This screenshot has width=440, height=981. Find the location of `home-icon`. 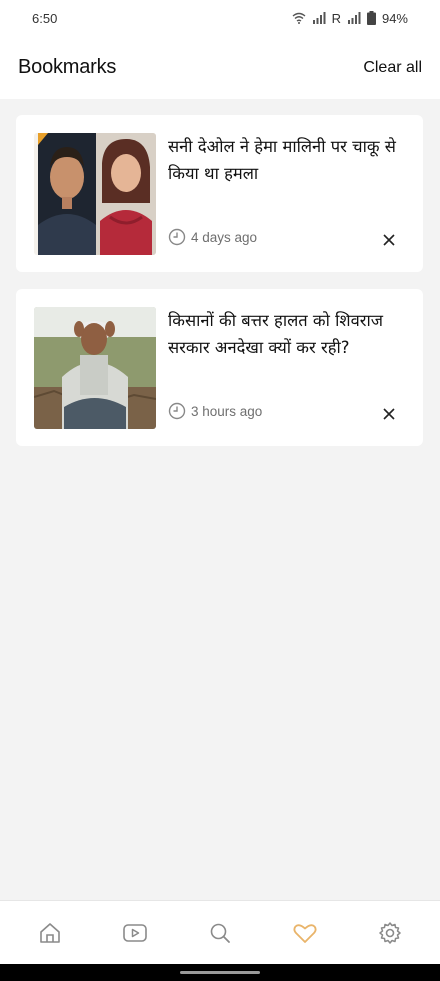

home-icon is located at coordinates (50, 932).